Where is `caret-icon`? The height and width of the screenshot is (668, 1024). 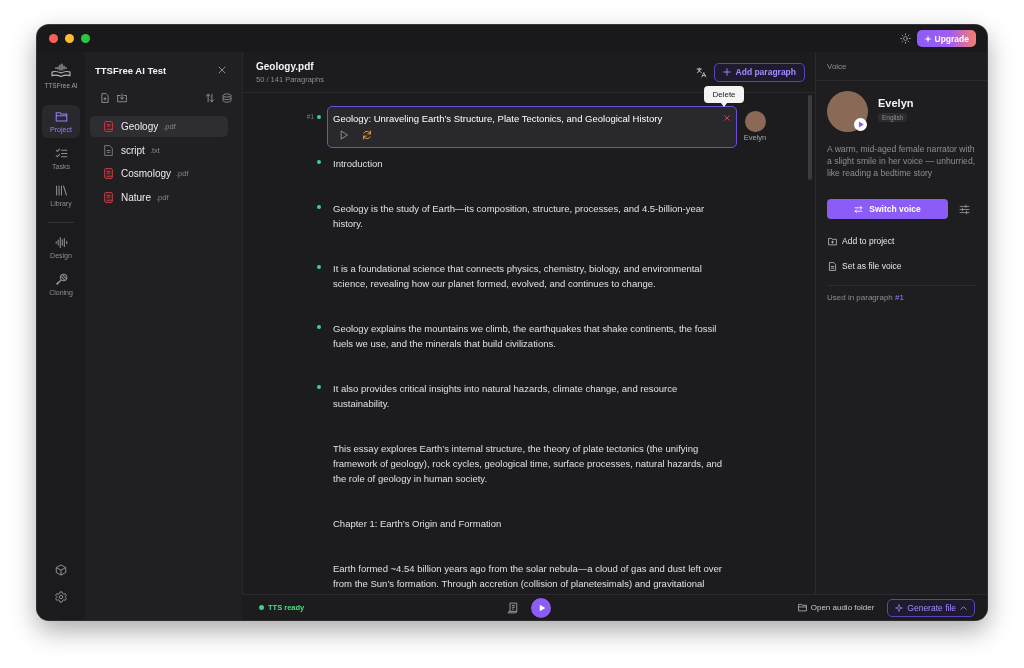 caret-icon is located at coordinates (963, 607).